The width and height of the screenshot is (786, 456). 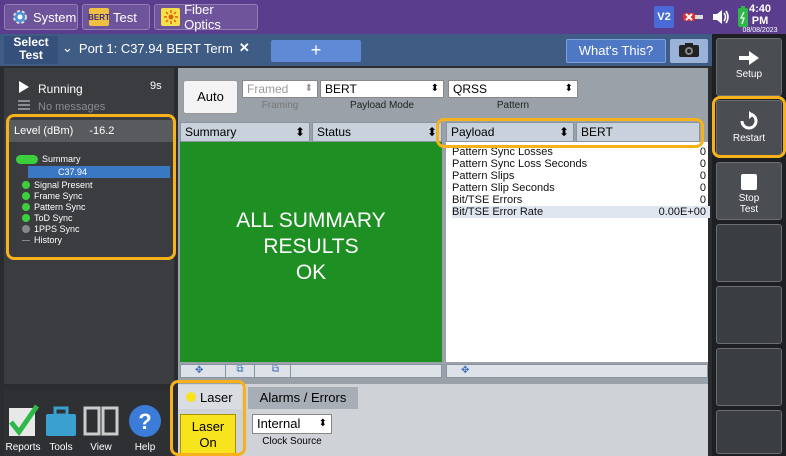 I want to click on tree-signal-label: Signal Present, so click(x=63, y=185).